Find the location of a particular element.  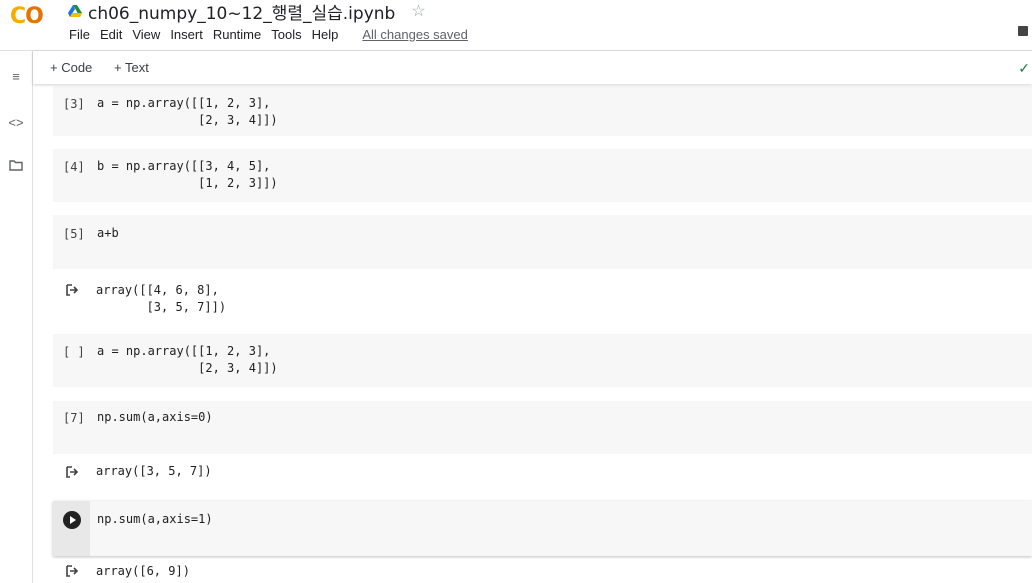

output-line: array([3, 5, 7]) is located at coordinates (154, 471).